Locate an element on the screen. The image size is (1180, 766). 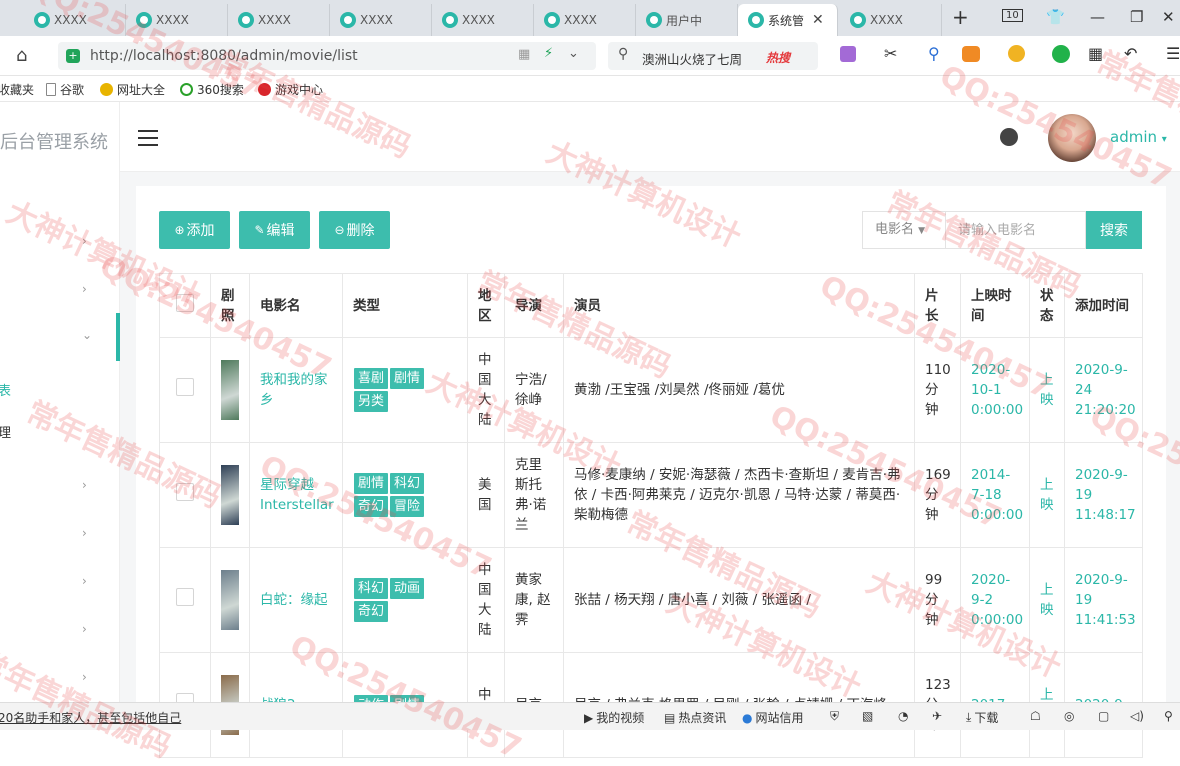
search-field-select: 电影名 ▼ is located at coordinates (904, 230).